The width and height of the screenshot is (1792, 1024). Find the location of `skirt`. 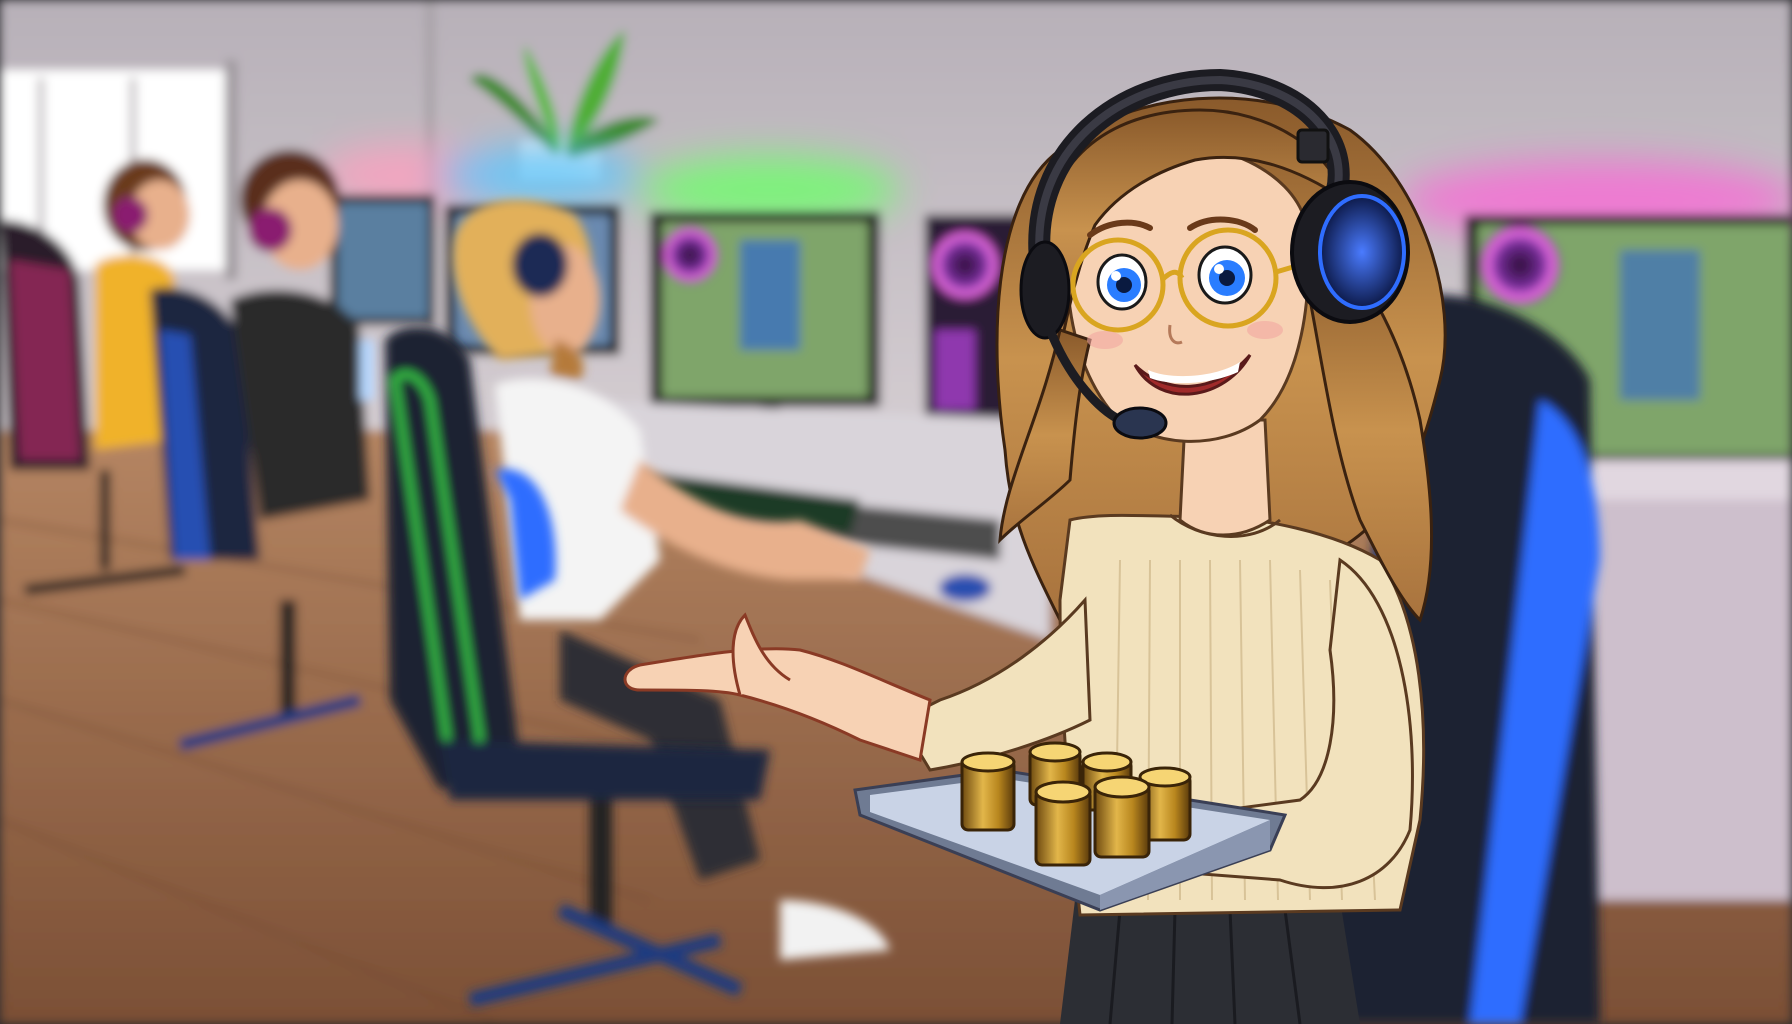

skirt is located at coordinates (1210, 962).